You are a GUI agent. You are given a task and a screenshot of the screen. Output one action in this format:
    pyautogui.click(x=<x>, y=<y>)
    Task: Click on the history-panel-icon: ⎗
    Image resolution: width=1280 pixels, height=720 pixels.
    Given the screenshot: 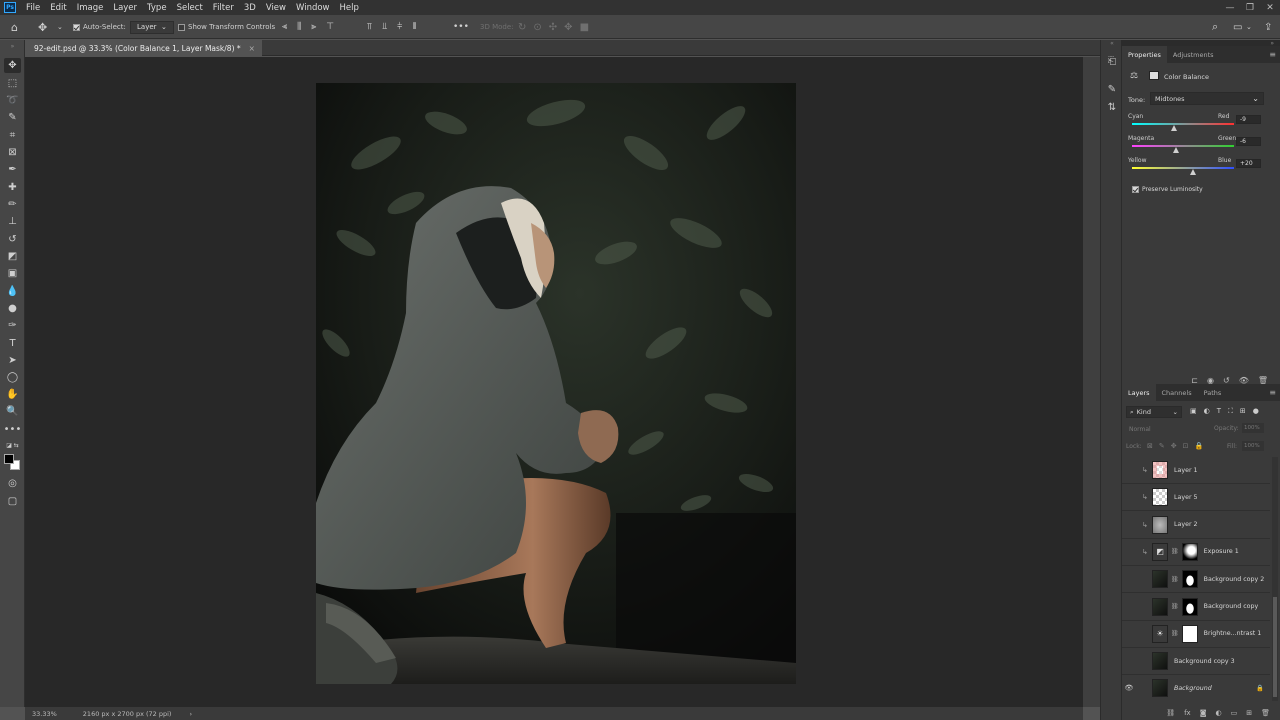 What is the action you would take?
    pyautogui.click(x=1112, y=61)
    